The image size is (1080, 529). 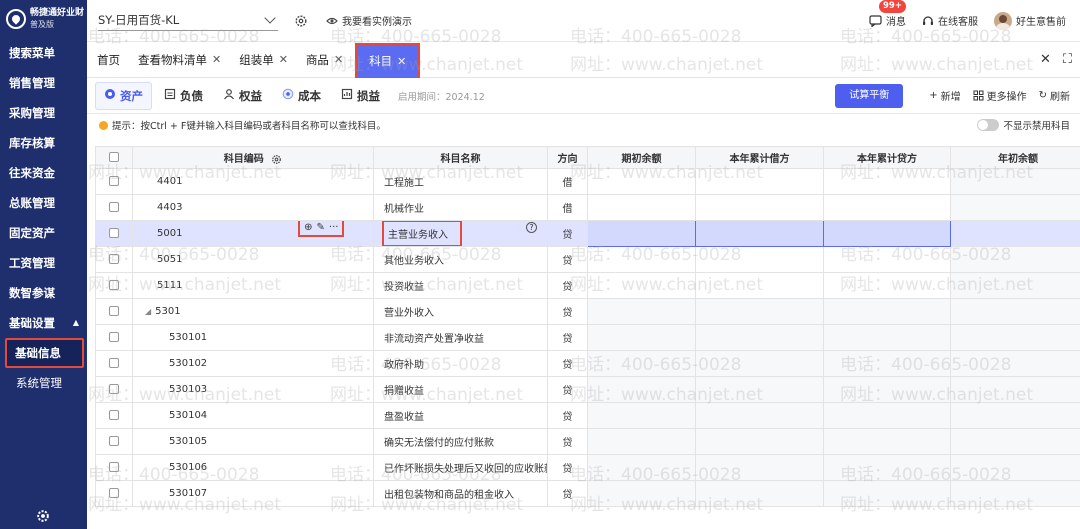 What do you see at coordinates (460, 467) in the screenshot?
I see `name-cell: 已作坏账损失处理后又收回的应收账款` at bounding box center [460, 467].